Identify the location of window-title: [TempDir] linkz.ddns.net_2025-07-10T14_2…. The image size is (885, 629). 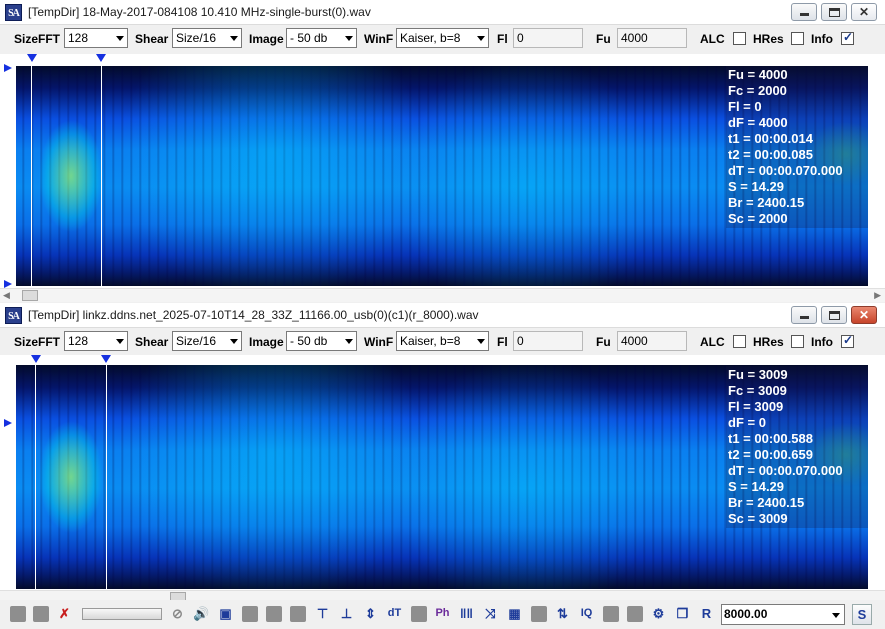
(253, 315).